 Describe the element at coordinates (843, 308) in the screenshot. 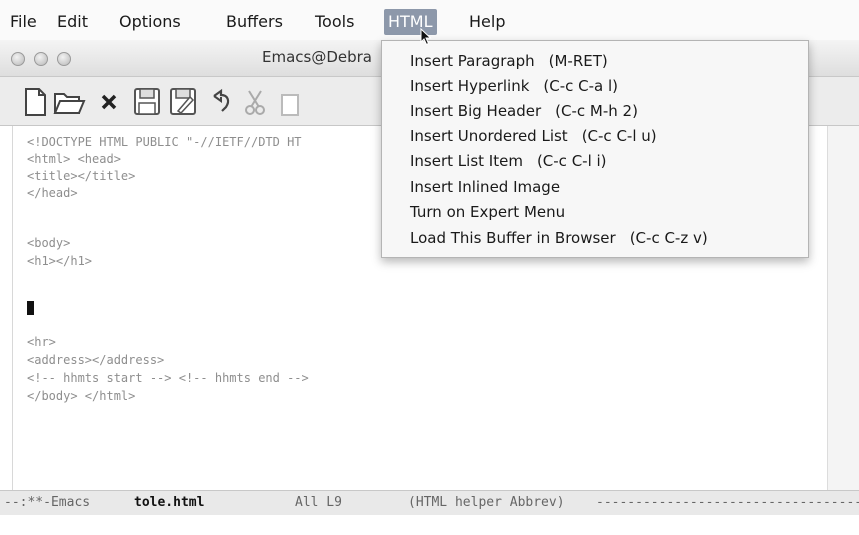

I see `scrollbar` at that location.